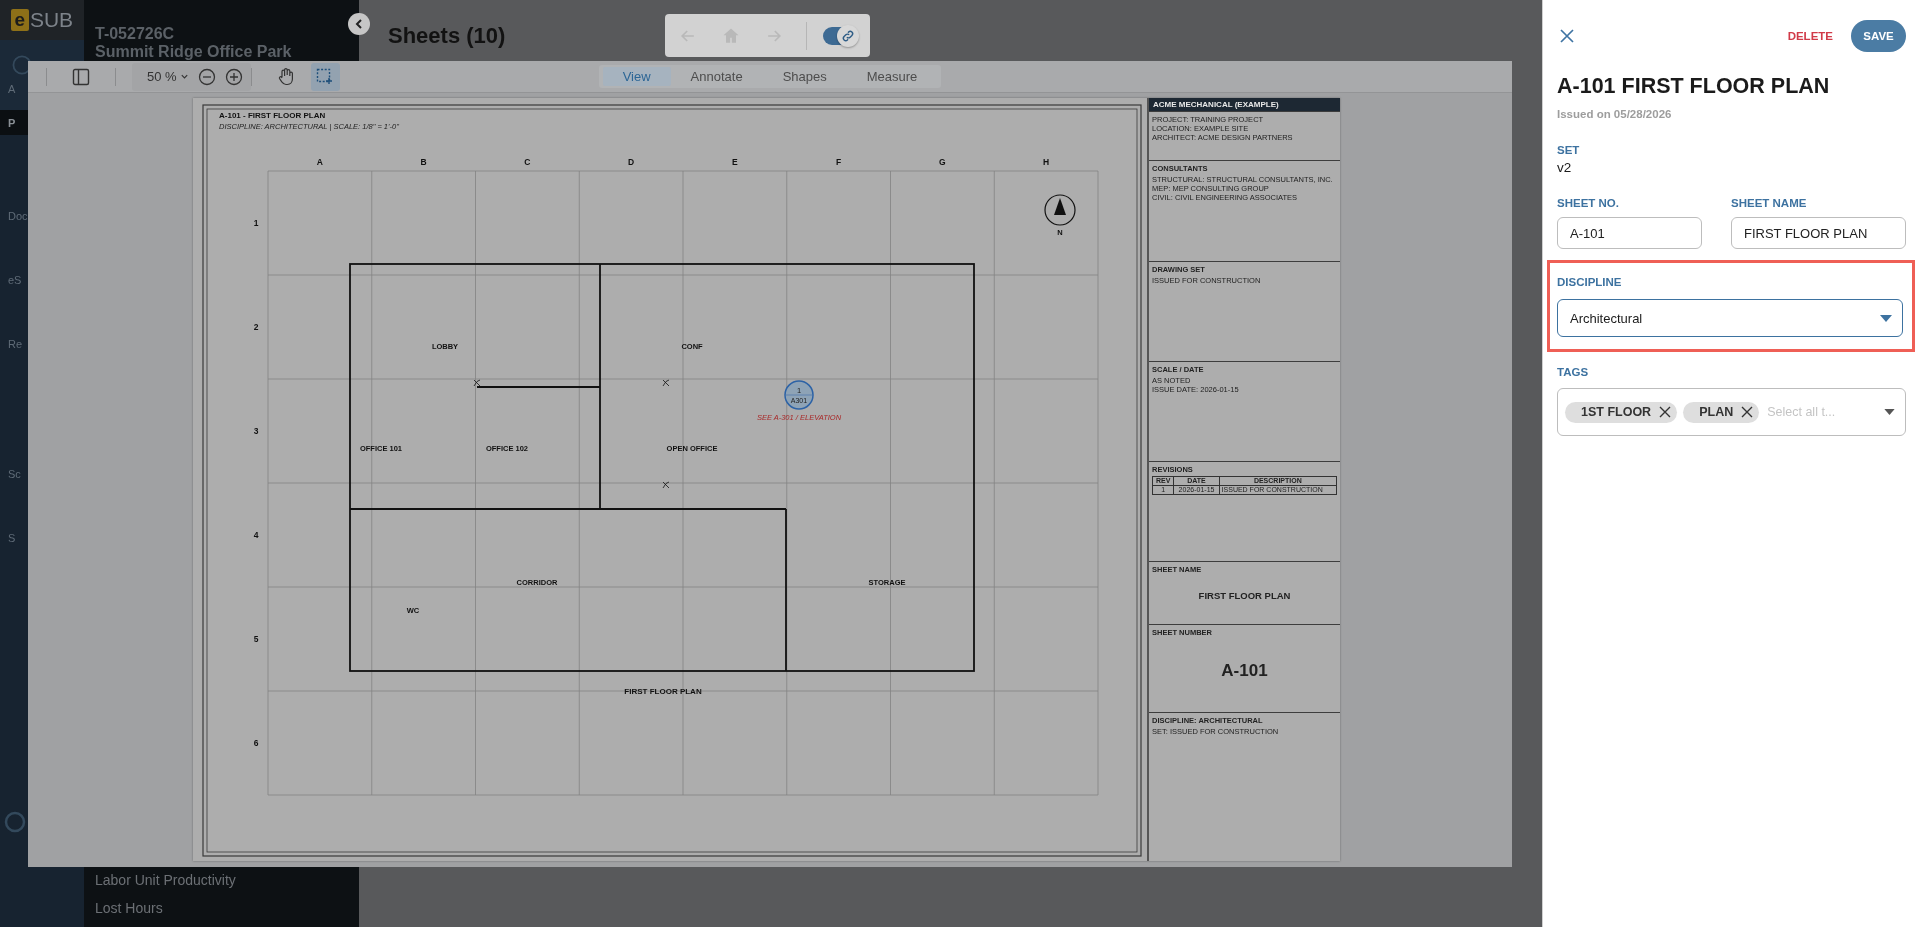 Image resolution: width=1915 pixels, height=927 pixels. Describe the element at coordinates (256, 535) in the screenshot. I see `grid-label: 4` at that location.